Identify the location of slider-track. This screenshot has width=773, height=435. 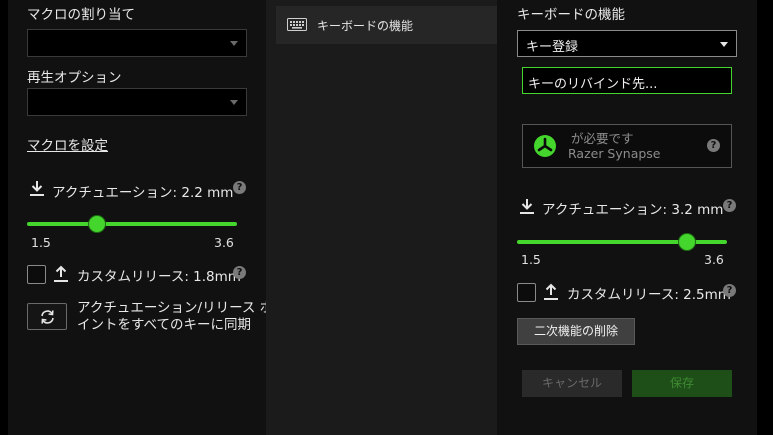
(132, 224).